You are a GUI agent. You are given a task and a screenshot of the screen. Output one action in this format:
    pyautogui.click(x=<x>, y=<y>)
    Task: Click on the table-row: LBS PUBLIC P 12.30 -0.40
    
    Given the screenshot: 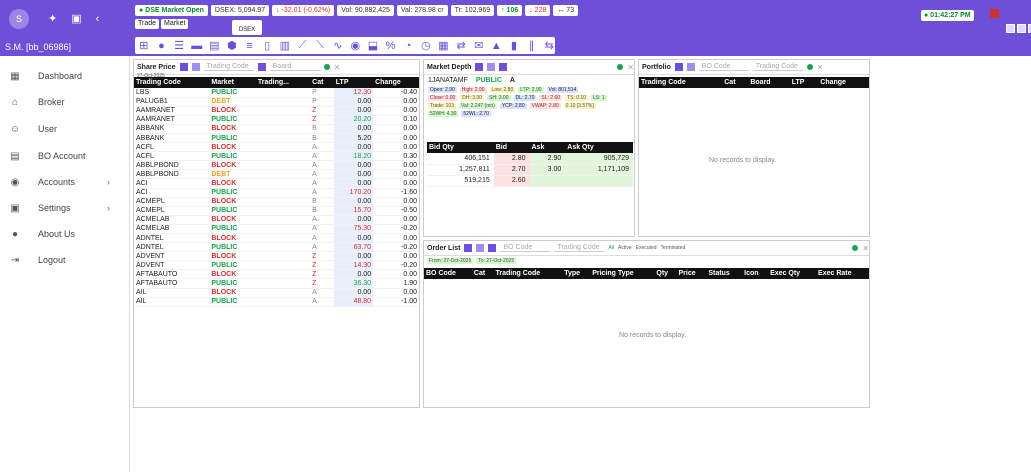 What is the action you would take?
    pyautogui.click(x=276, y=93)
    